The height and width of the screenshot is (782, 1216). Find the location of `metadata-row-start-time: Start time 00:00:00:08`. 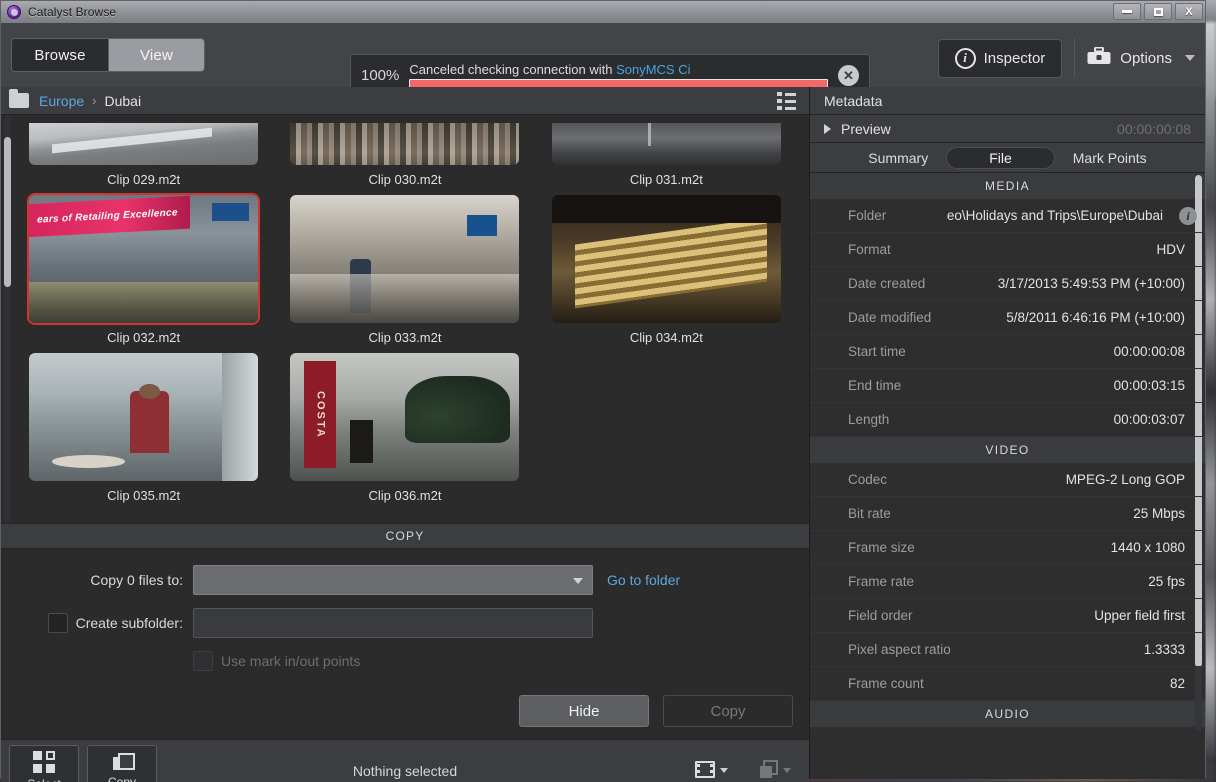

metadata-row-start-time: Start time 00:00:00:08 is located at coordinates (1007, 352).